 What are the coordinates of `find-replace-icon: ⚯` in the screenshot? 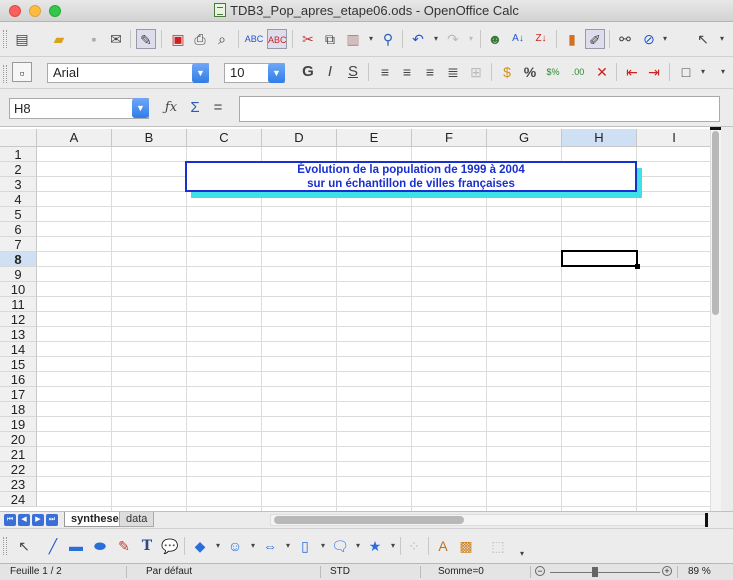 It's located at (625, 39).